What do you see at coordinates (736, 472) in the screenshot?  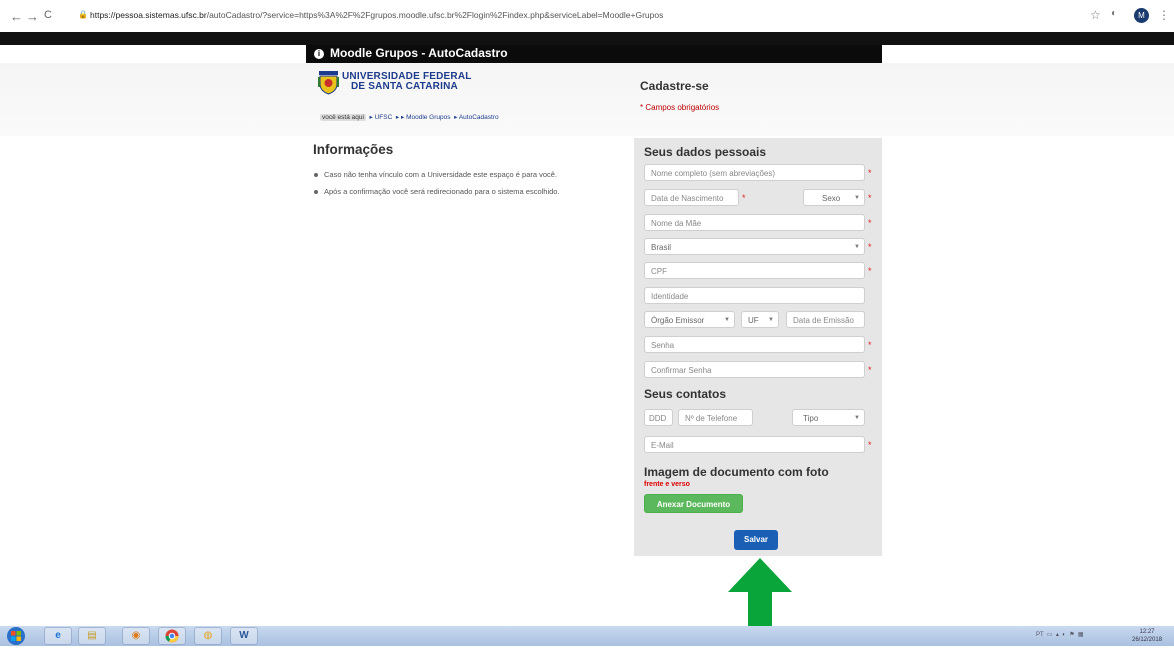 I see `document-image-heading: Imagem de documento com foto` at bounding box center [736, 472].